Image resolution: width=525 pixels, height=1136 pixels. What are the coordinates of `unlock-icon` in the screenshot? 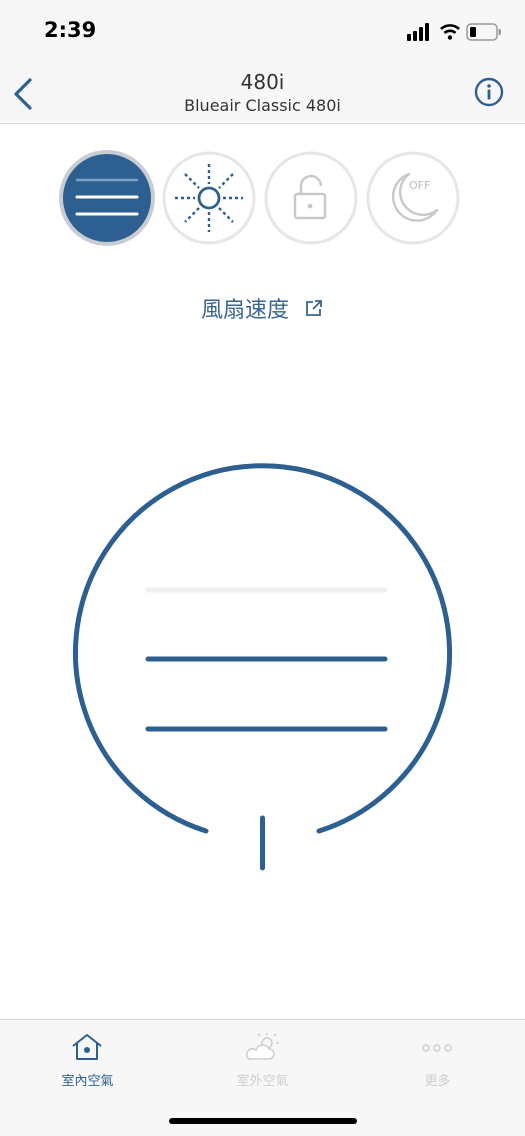 It's located at (311, 198).